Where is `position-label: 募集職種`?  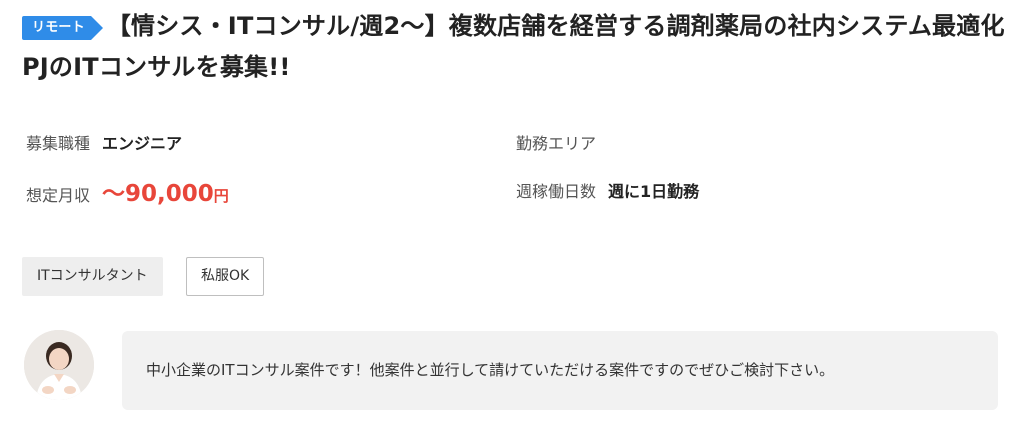 position-label: 募集職種 is located at coordinates (58, 143).